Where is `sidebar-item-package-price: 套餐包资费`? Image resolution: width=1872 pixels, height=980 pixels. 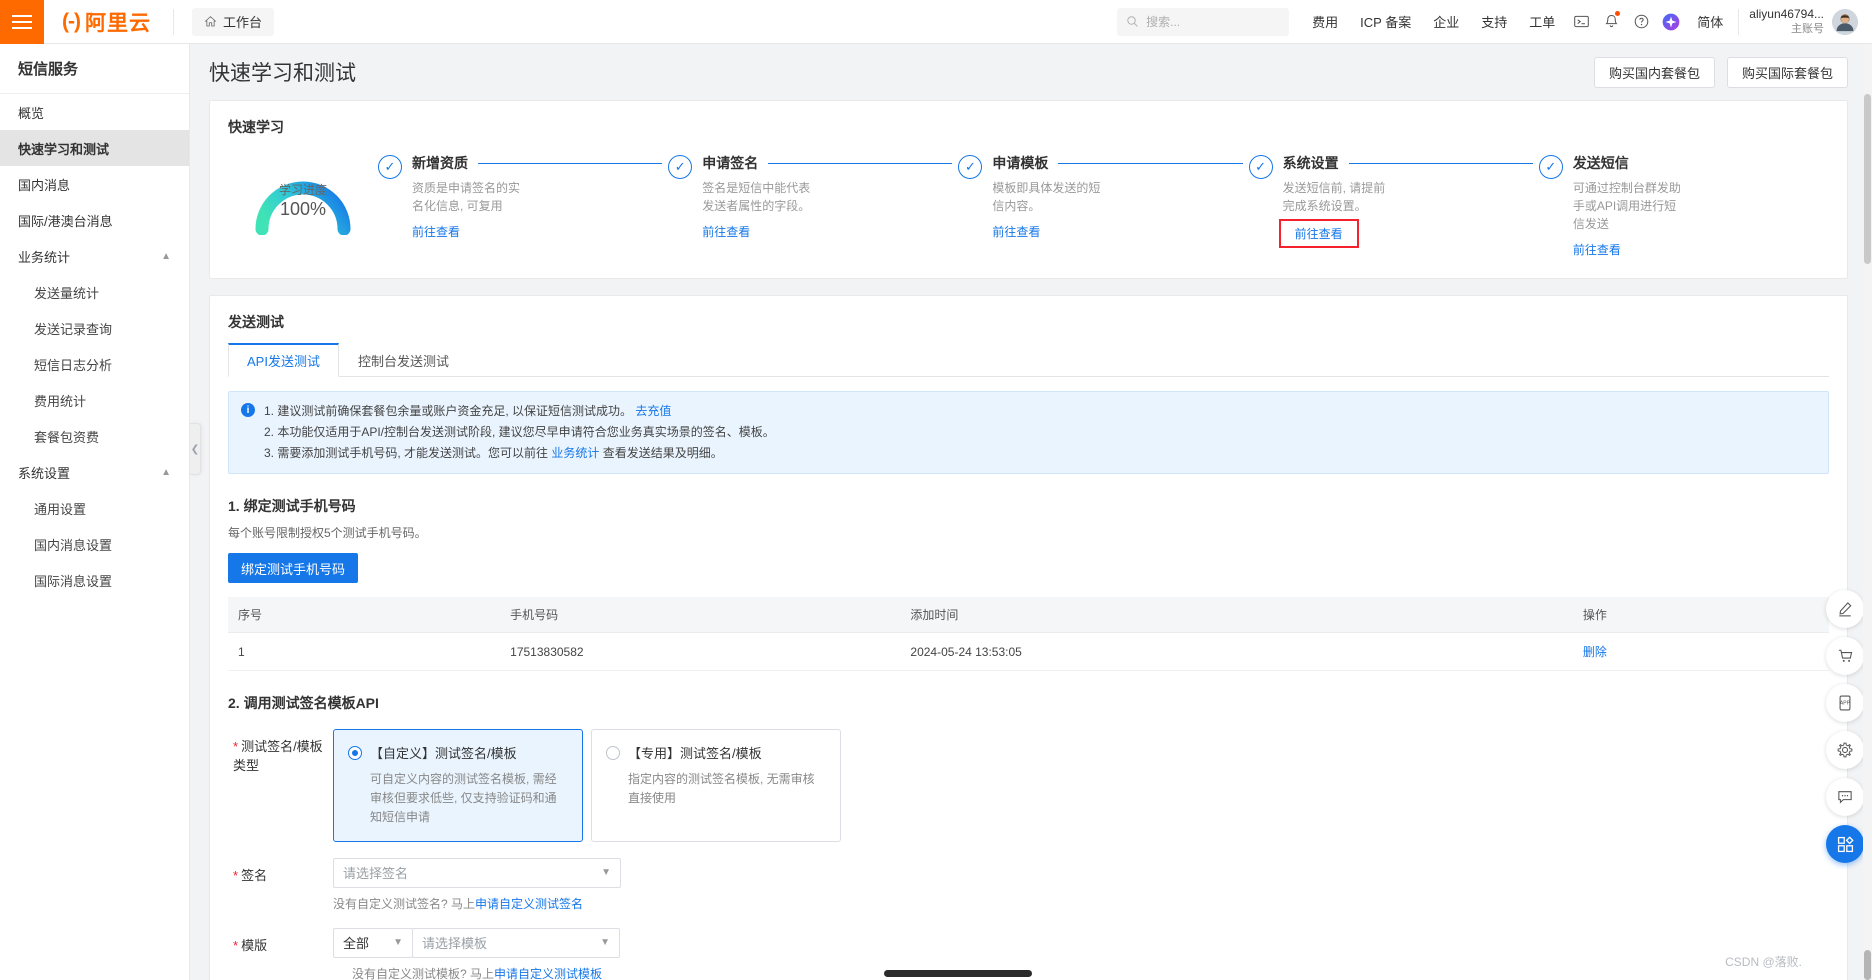
sidebar-item-package-price: 套餐包资费 is located at coordinates (94, 436).